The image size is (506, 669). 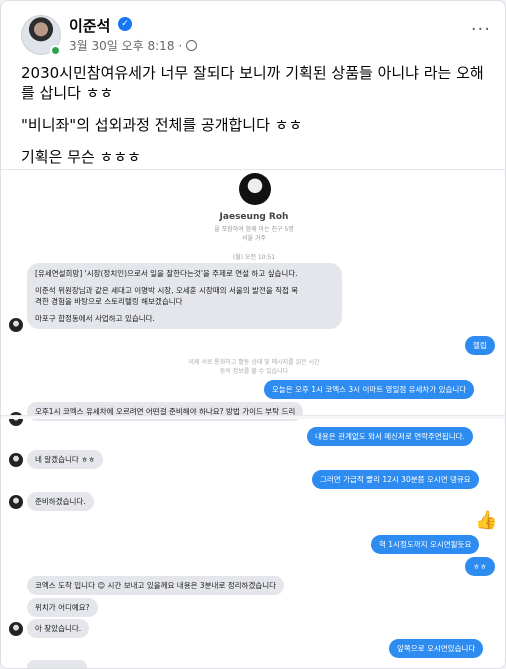 I want to click on post-date: 3월 30일 오후 8:18, so click(x=121, y=45).